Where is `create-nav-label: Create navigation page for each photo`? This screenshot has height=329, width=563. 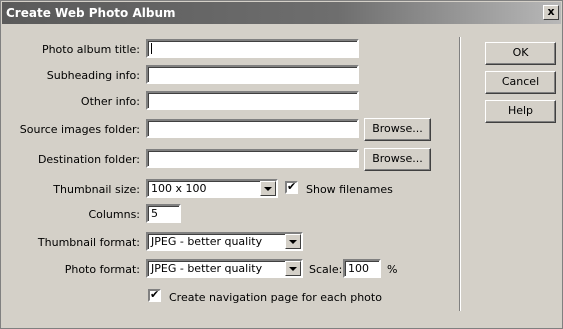 create-nav-label: Create navigation page for each photo is located at coordinates (275, 297).